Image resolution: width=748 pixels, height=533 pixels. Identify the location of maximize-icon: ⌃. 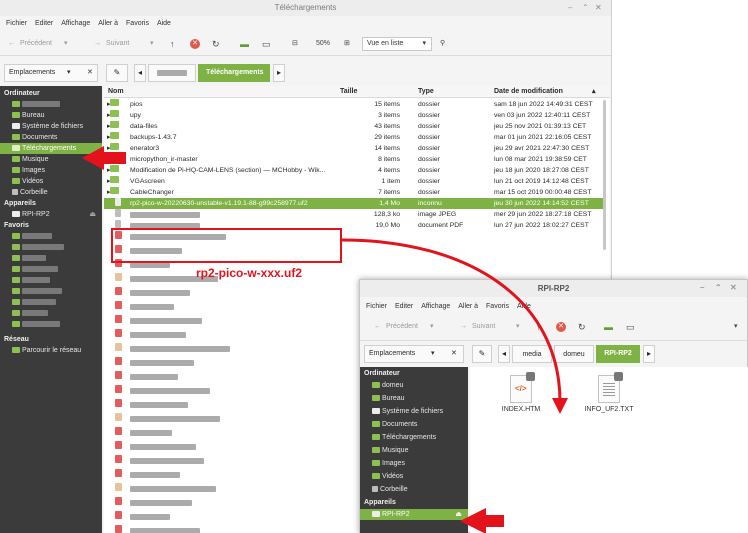
(585, 8).